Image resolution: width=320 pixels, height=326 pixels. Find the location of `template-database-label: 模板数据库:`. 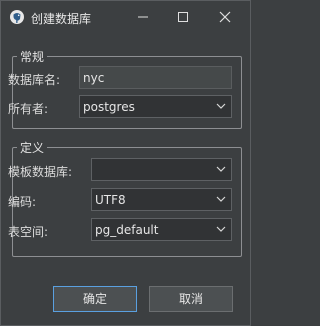

template-database-label: 模板数据库: is located at coordinates (40, 172).